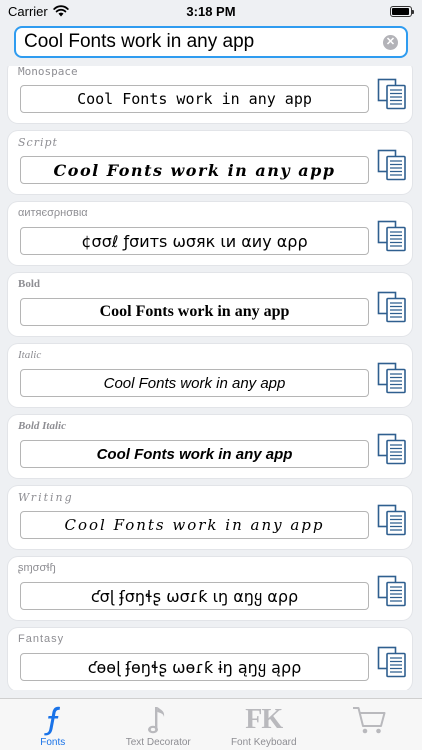 The height and width of the screenshot is (750, 422). I want to click on font-style-title: ʂɱσσɬɧ, so click(37, 568).